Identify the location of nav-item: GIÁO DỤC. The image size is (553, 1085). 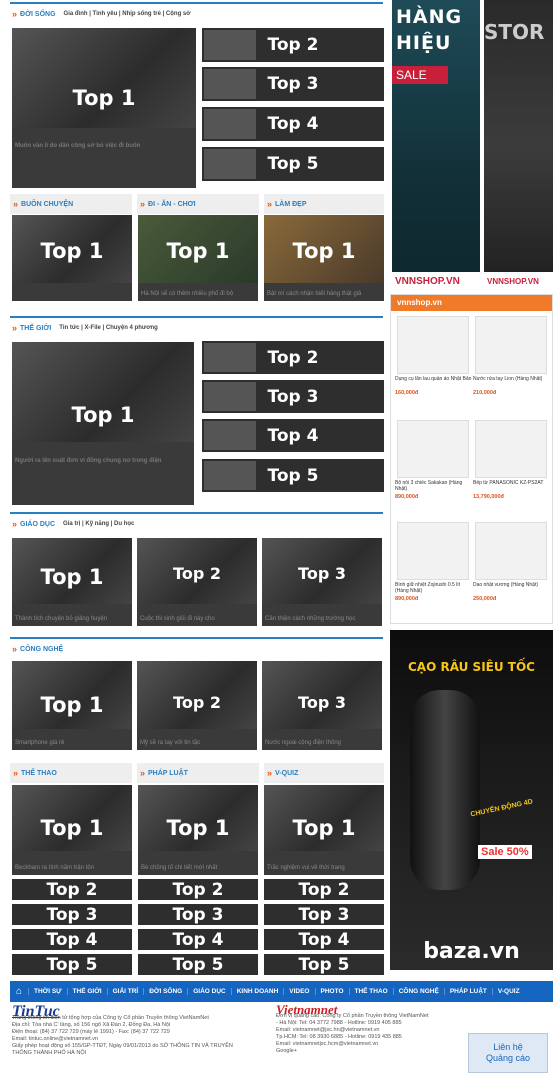
(209, 991).